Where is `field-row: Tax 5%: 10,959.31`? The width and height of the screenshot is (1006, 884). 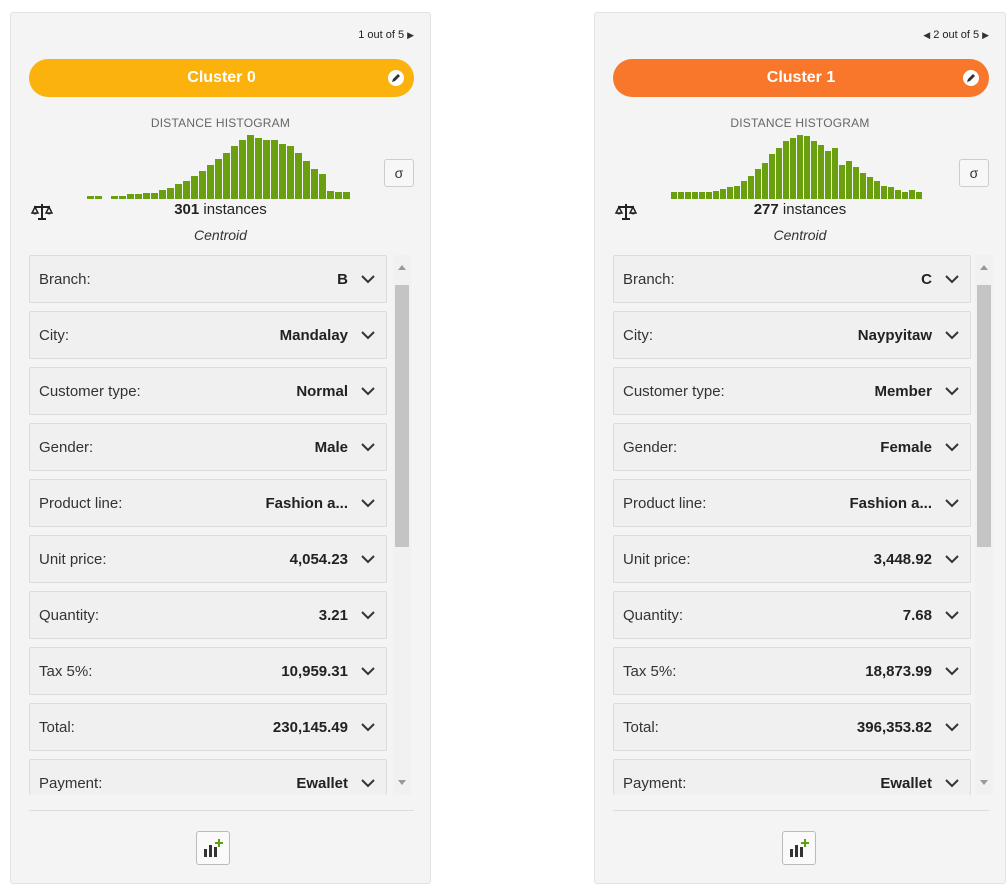
field-row: Tax 5%: 10,959.31 is located at coordinates (208, 671).